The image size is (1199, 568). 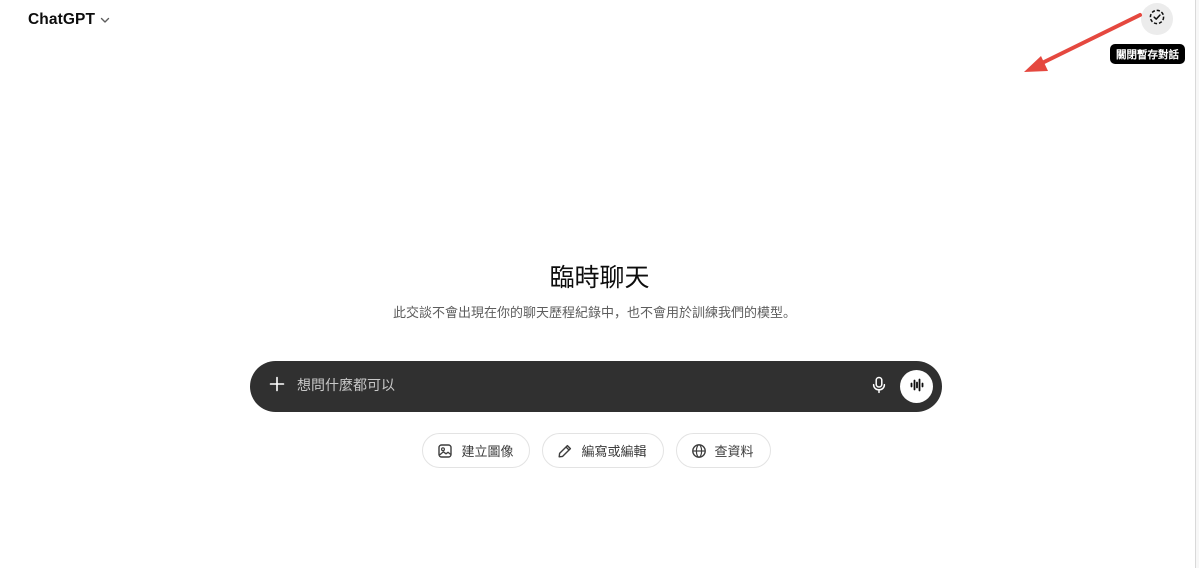 I want to click on suggestion-label: 建立圖像, so click(x=487, y=452).